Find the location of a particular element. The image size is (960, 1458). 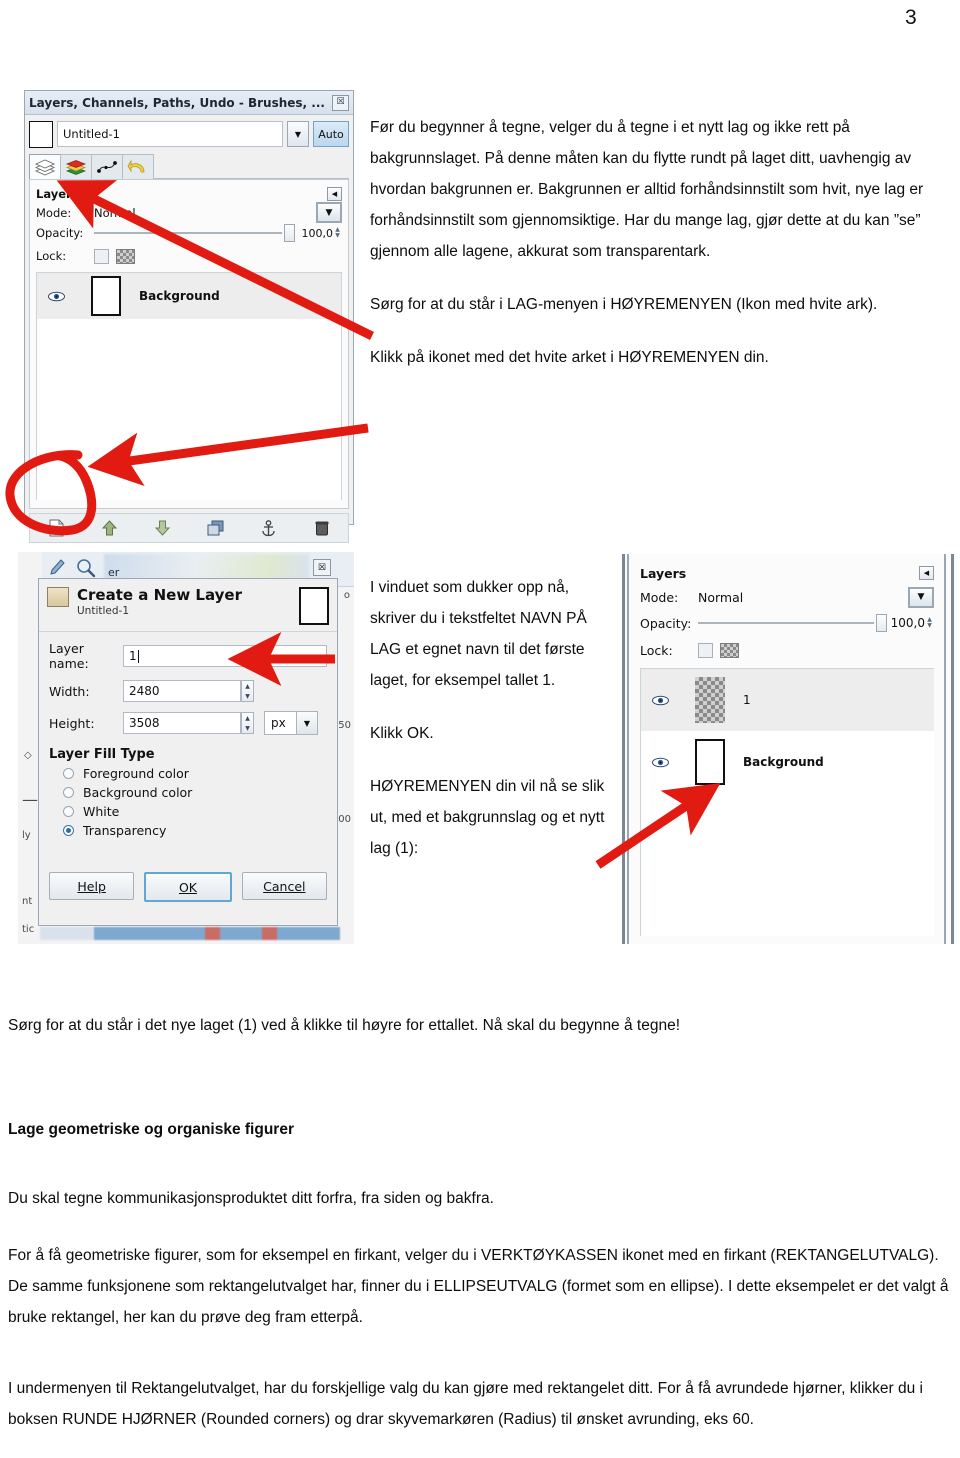

tab-channels is located at coordinates (76, 166).